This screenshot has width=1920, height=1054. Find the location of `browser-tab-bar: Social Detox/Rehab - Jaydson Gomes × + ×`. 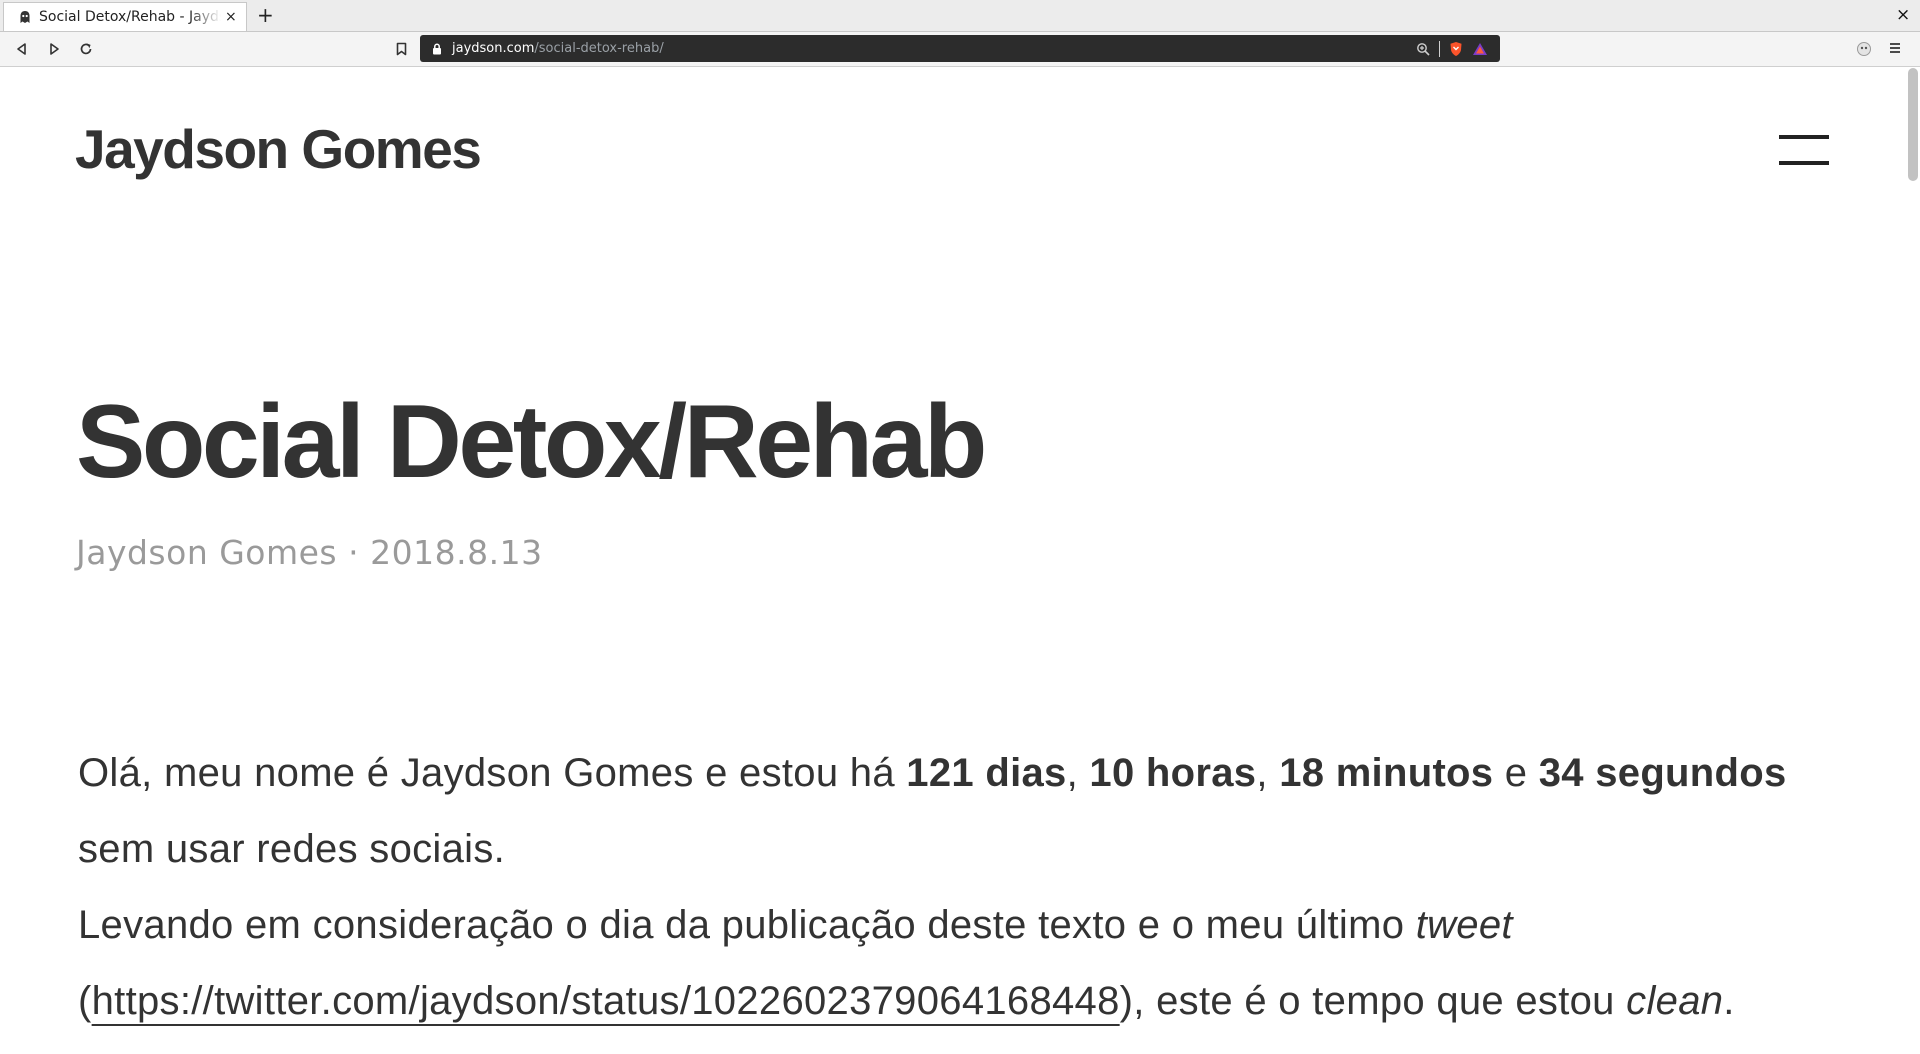

browser-tab-bar: Social Detox/Rehab - Jaydson Gomes × + × is located at coordinates (960, 16).